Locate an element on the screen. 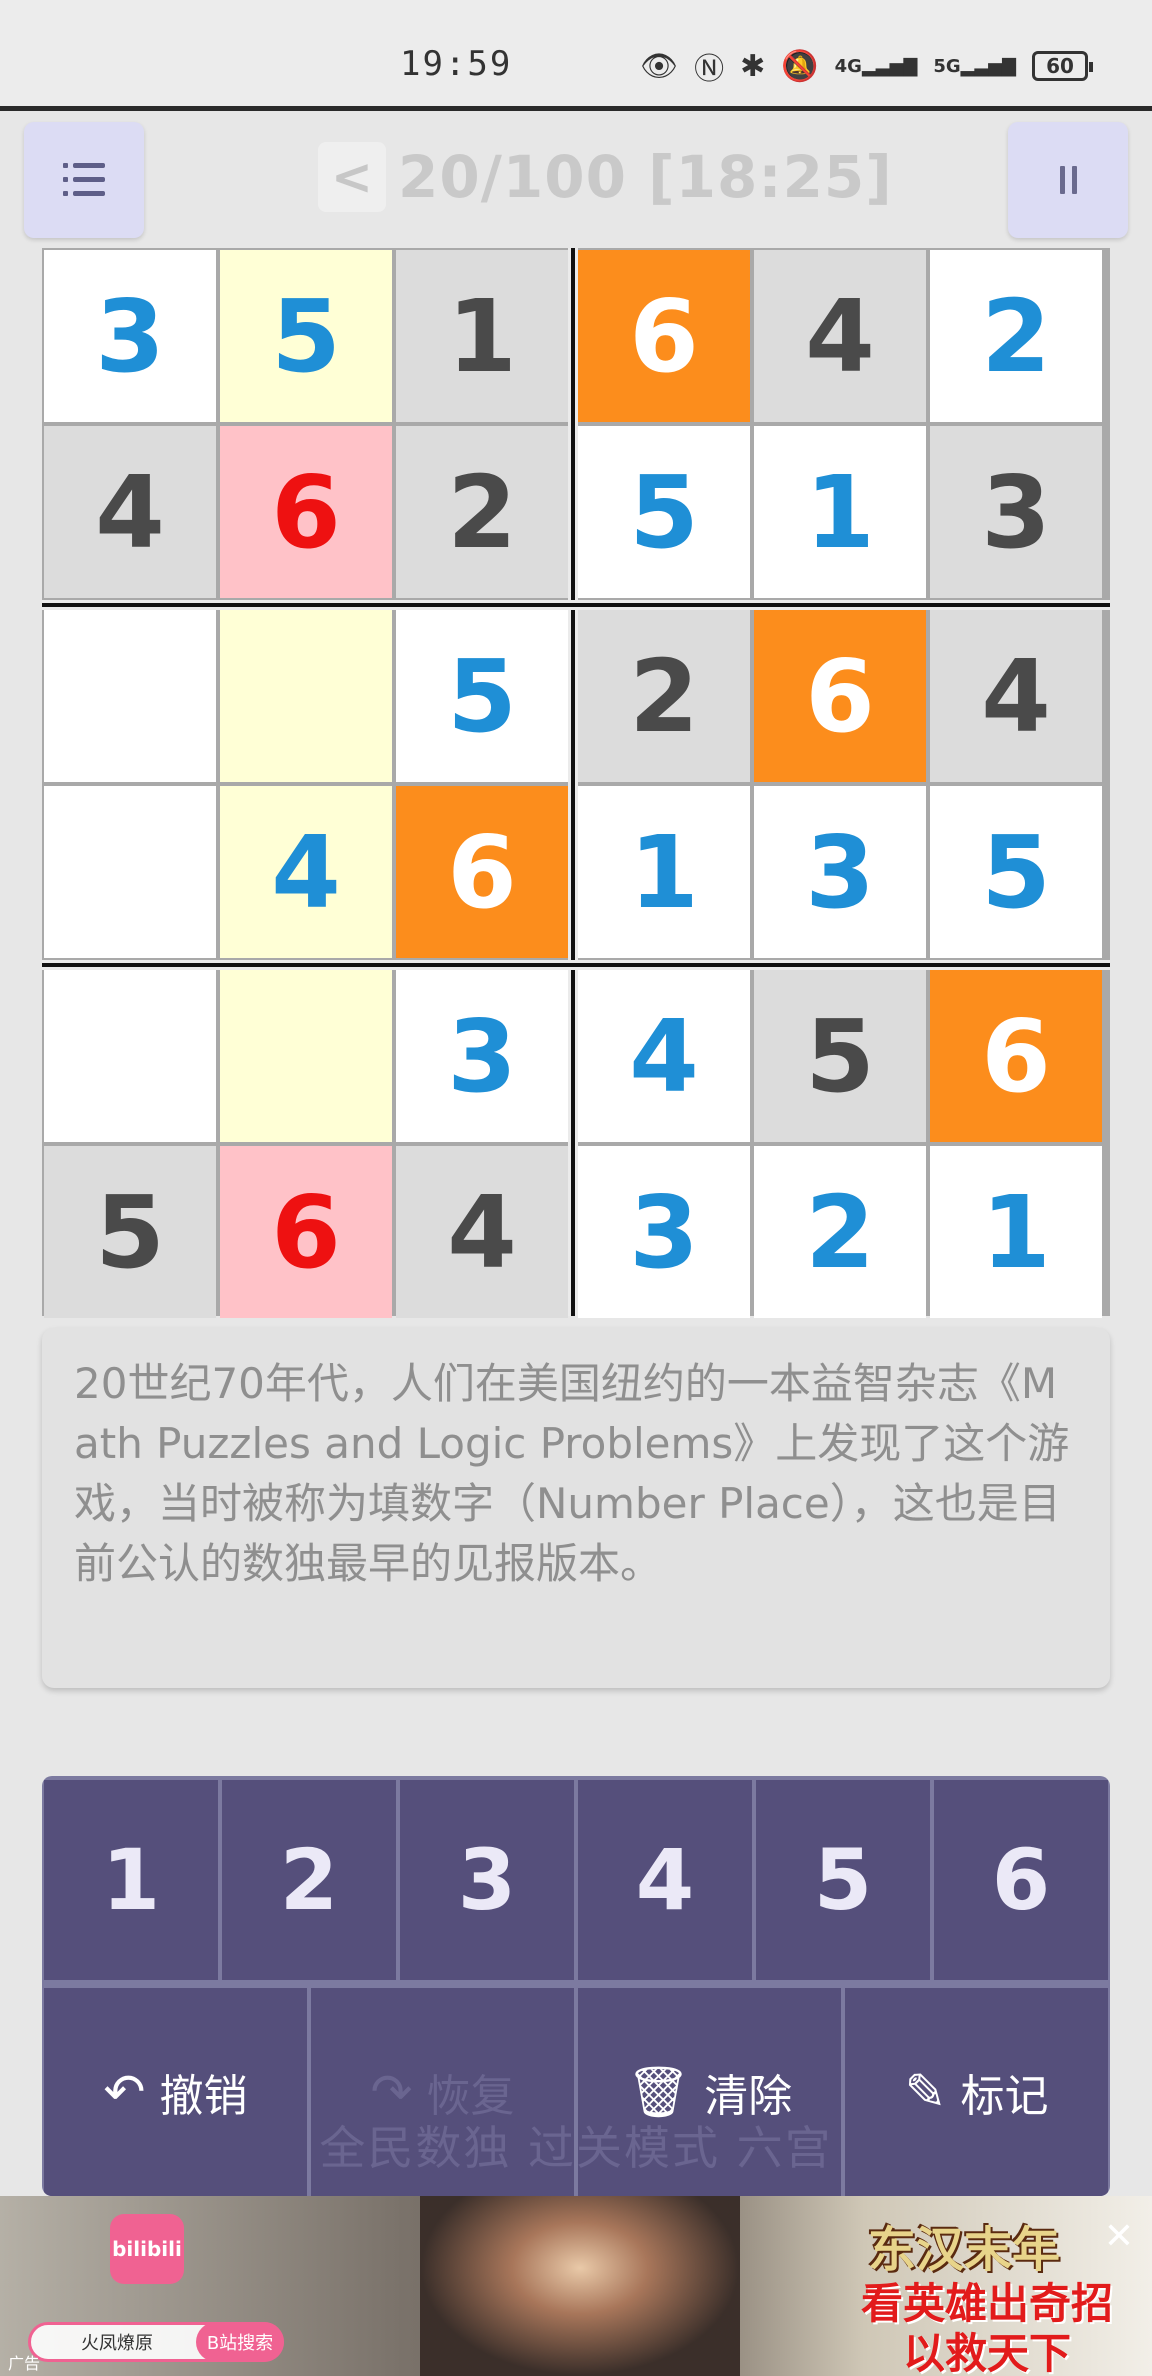 This screenshot has width=1152, height=2376. board-cell-r2-c5: 1 is located at coordinates (840, 512).